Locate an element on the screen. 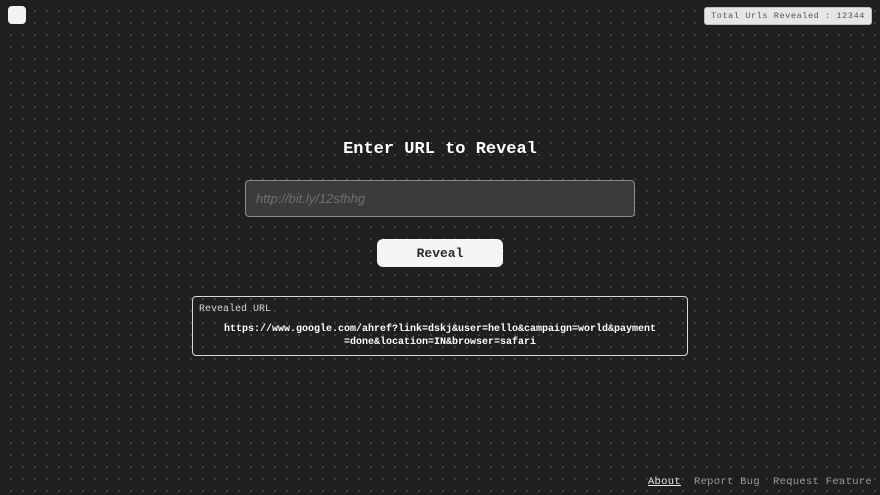  reveal-button: Reveal is located at coordinates (440, 253).